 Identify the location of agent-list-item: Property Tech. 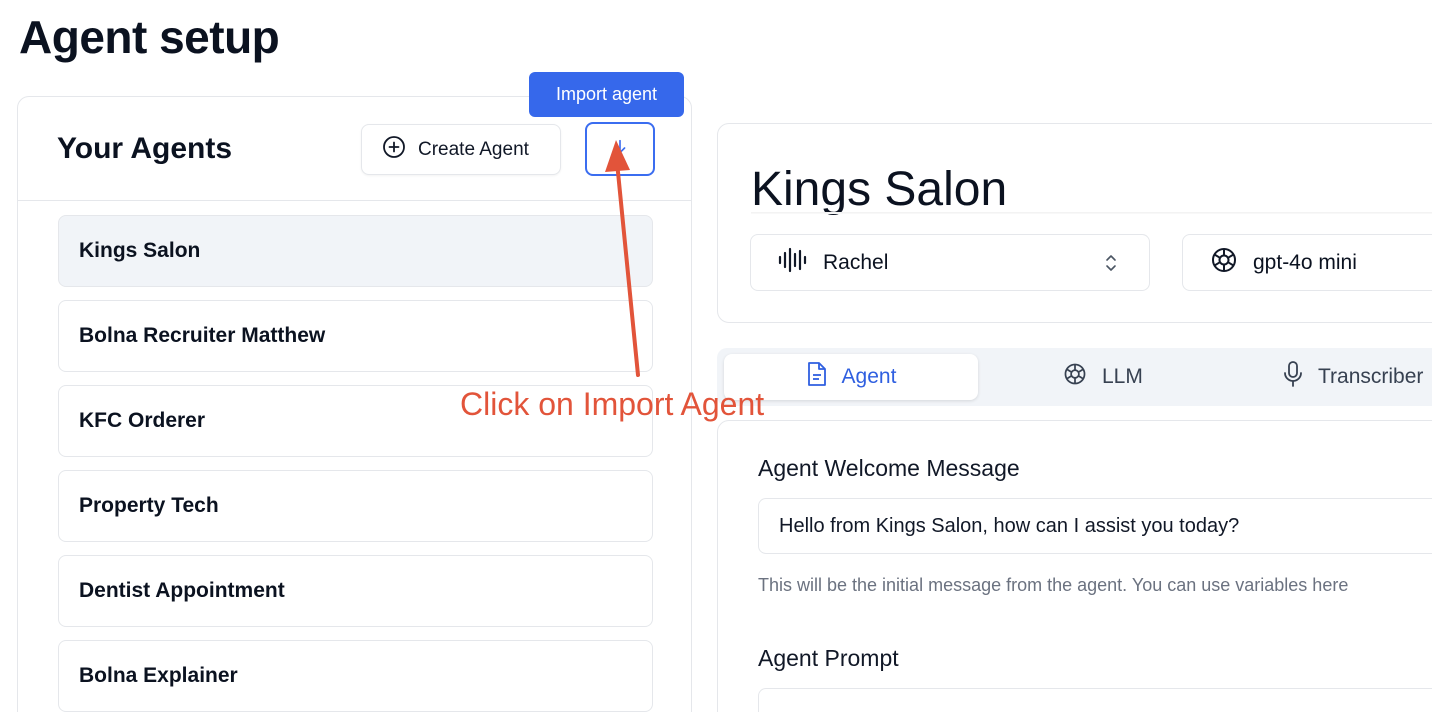
(355, 506).